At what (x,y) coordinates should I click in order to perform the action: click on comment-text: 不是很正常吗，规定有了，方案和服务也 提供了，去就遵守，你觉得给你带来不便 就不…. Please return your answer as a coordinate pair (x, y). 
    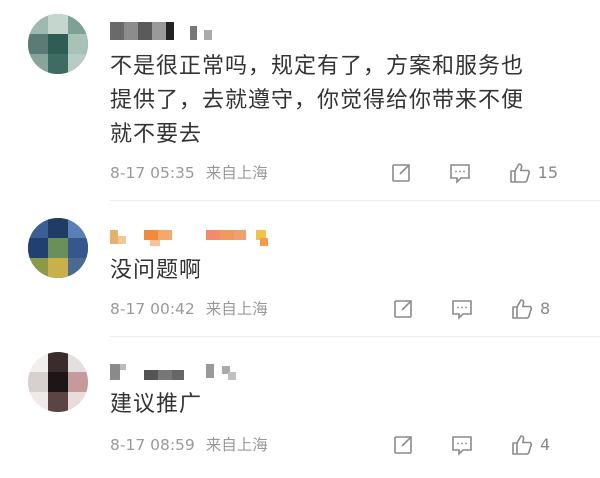
    Looking at the image, I should click on (317, 100).